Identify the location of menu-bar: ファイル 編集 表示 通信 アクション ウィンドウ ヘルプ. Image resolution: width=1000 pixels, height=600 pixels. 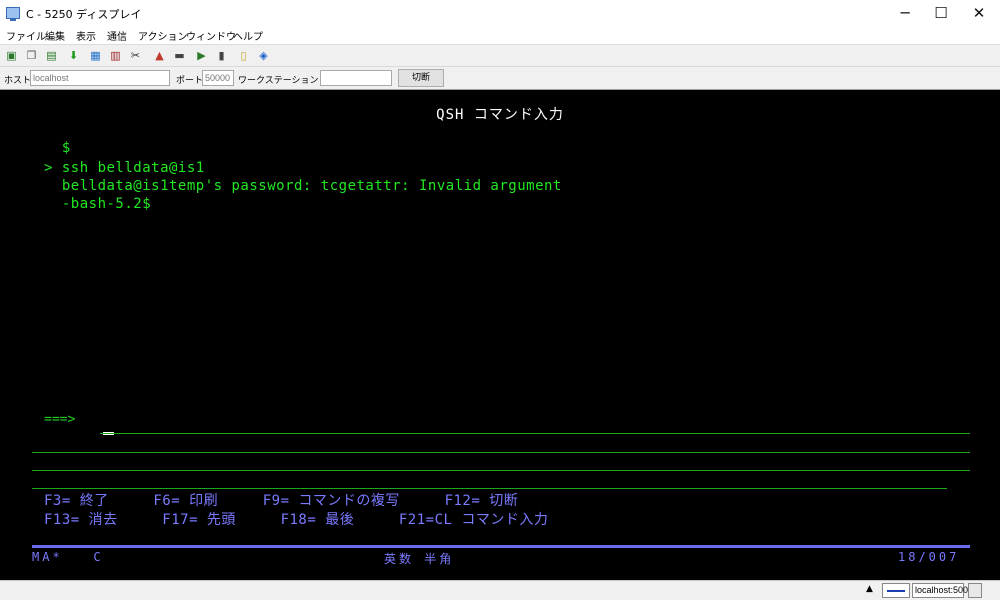
(500, 35).